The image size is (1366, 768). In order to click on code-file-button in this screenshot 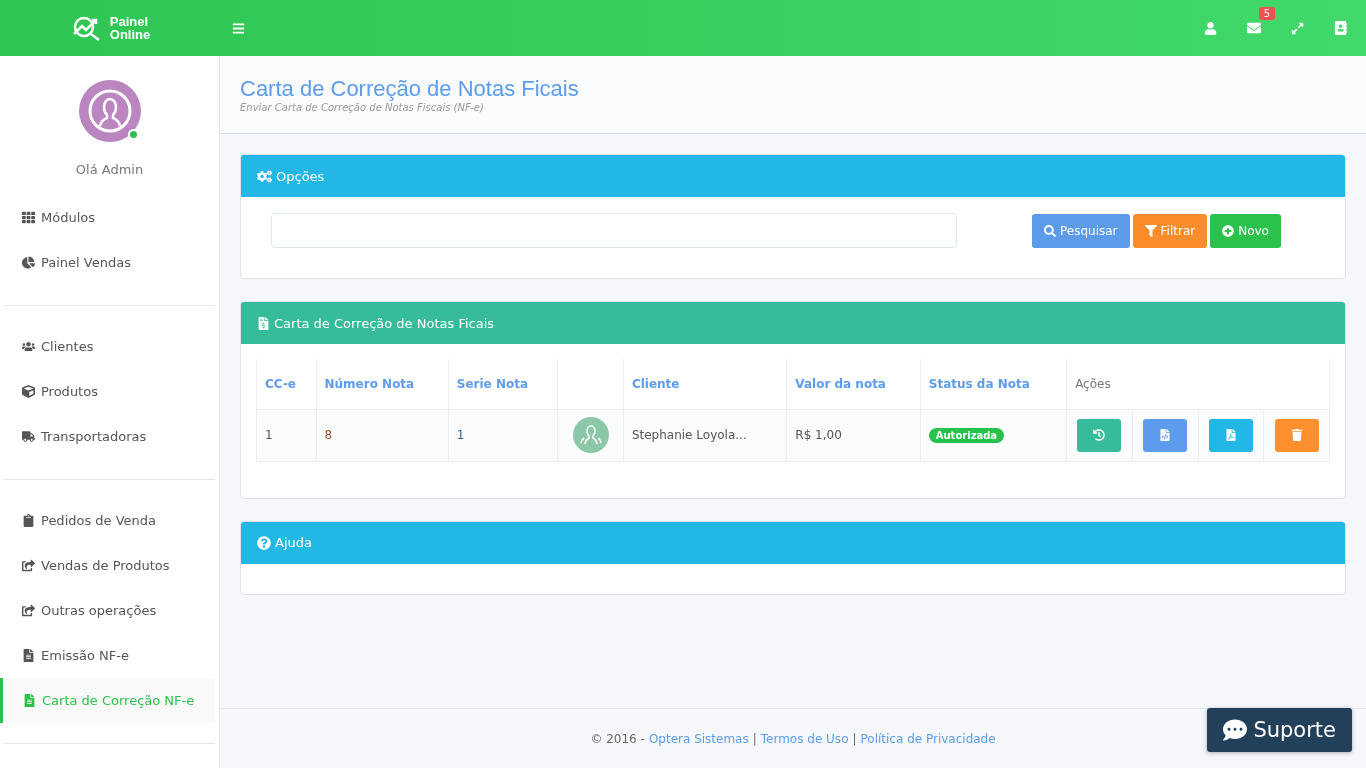, I will do `click(1165, 435)`.